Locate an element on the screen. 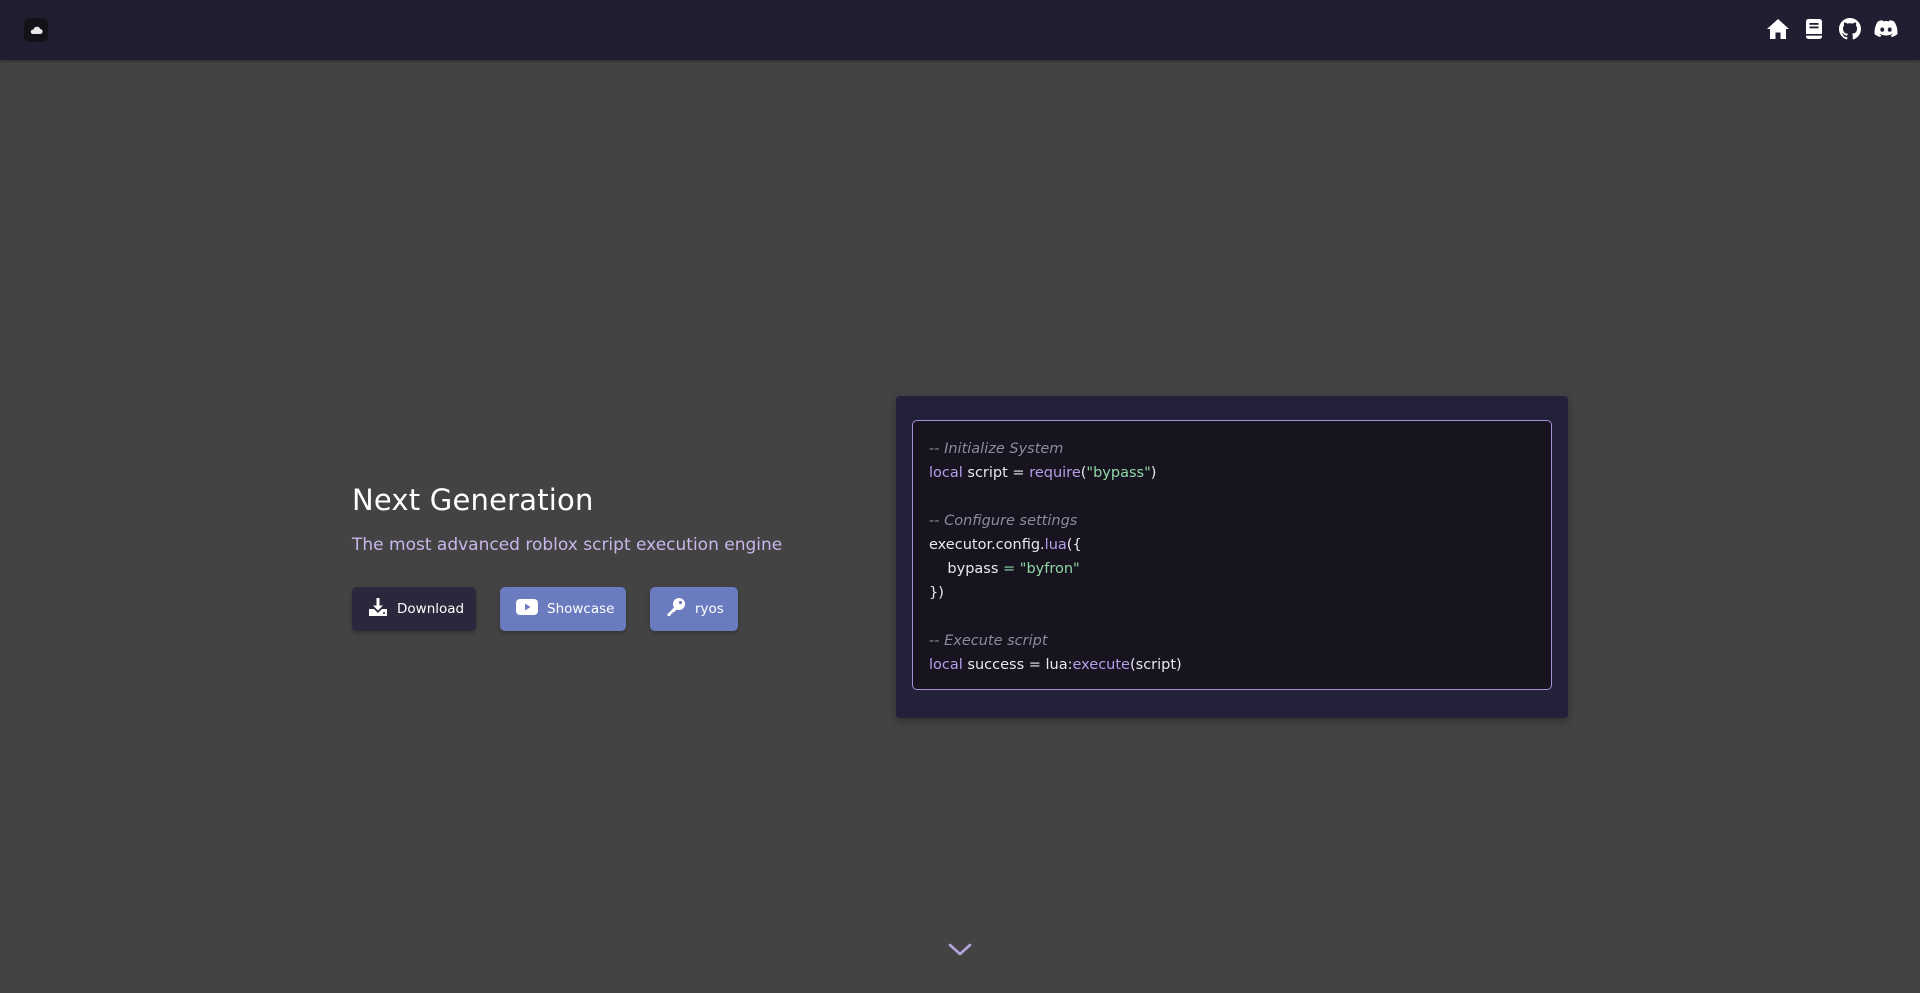 Image resolution: width=1920 pixels, height=993 pixels. code-text: (script) is located at coordinates (1155, 665).